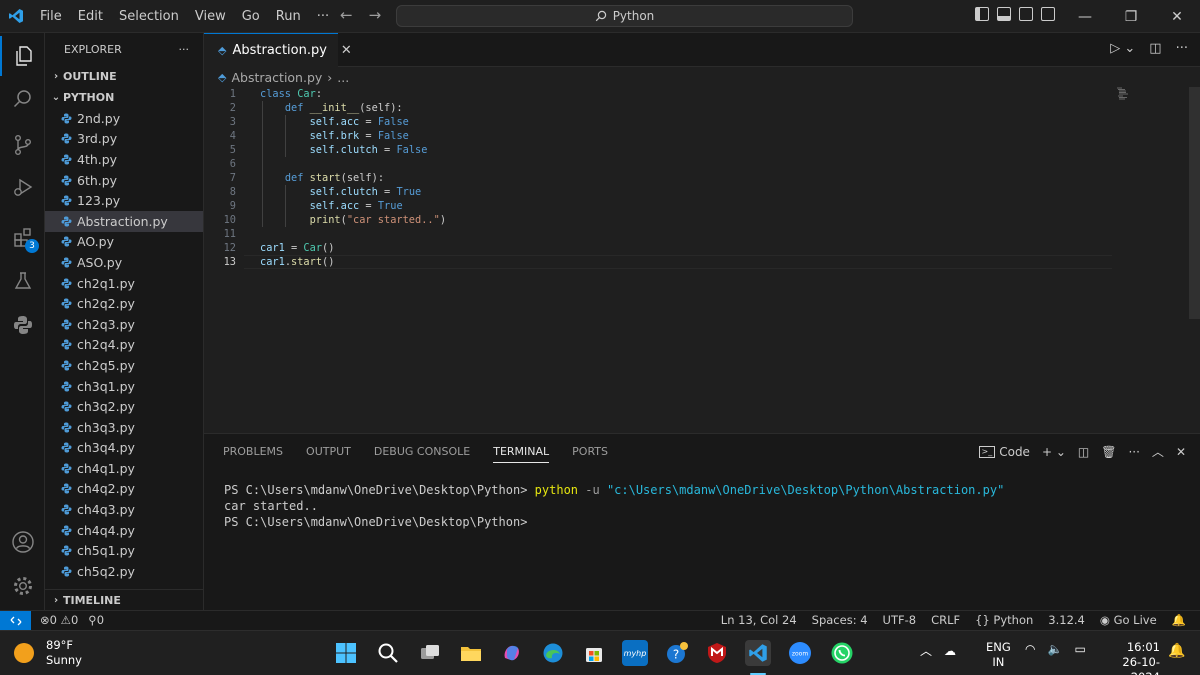  What do you see at coordinates (124, 97) in the screenshot?
I see `python-folder-section: ⌄ PYTHON` at bounding box center [124, 97].